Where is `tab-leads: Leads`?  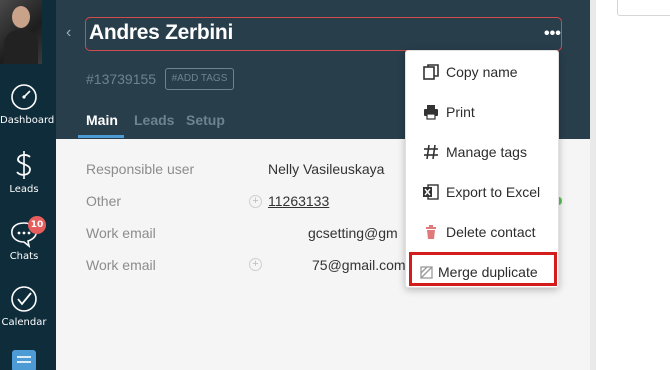 tab-leads: Leads is located at coordinates (154, 120).